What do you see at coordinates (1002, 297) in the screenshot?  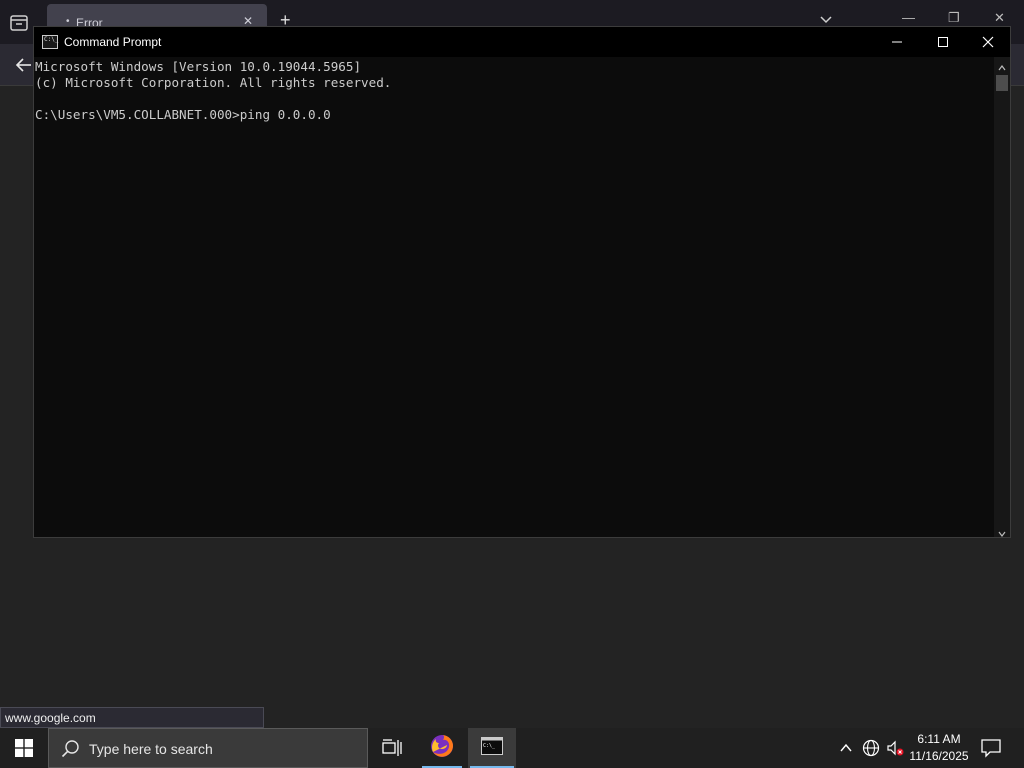 I see `vertical-scrollbar` at bounding box center [1002, 297].